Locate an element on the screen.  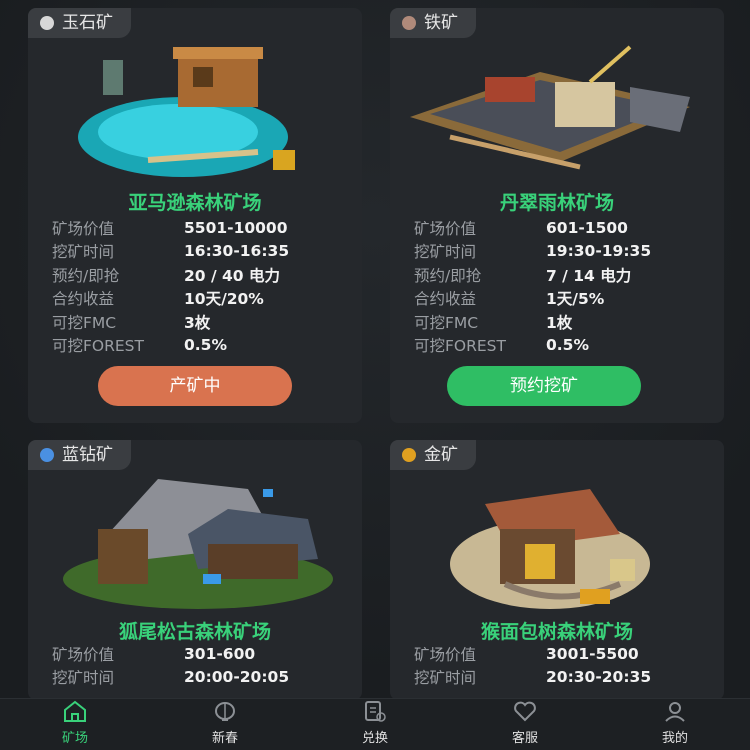
info-value: 5501-10000 is located at coordinates (236, 227).